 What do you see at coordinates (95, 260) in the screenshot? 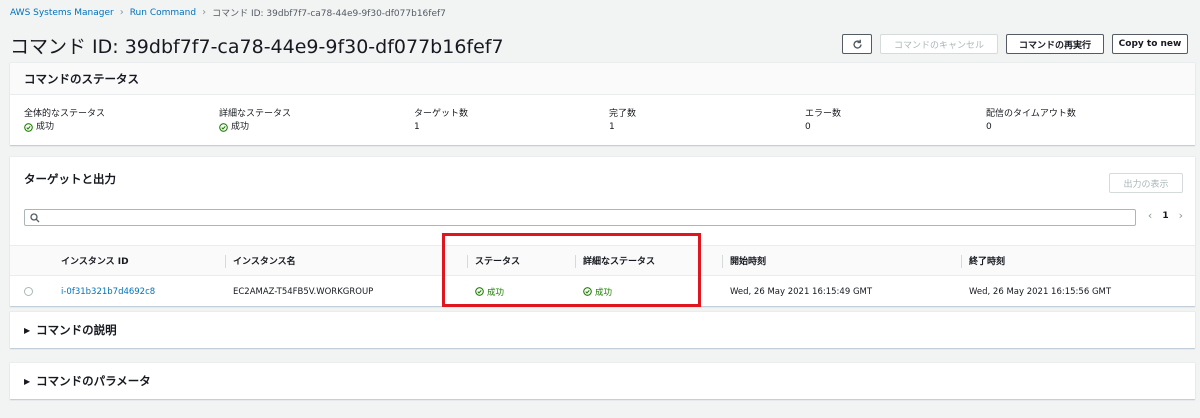
I see `column-header-instance-id: インスタンス ID` at bounding box center [95, 260].